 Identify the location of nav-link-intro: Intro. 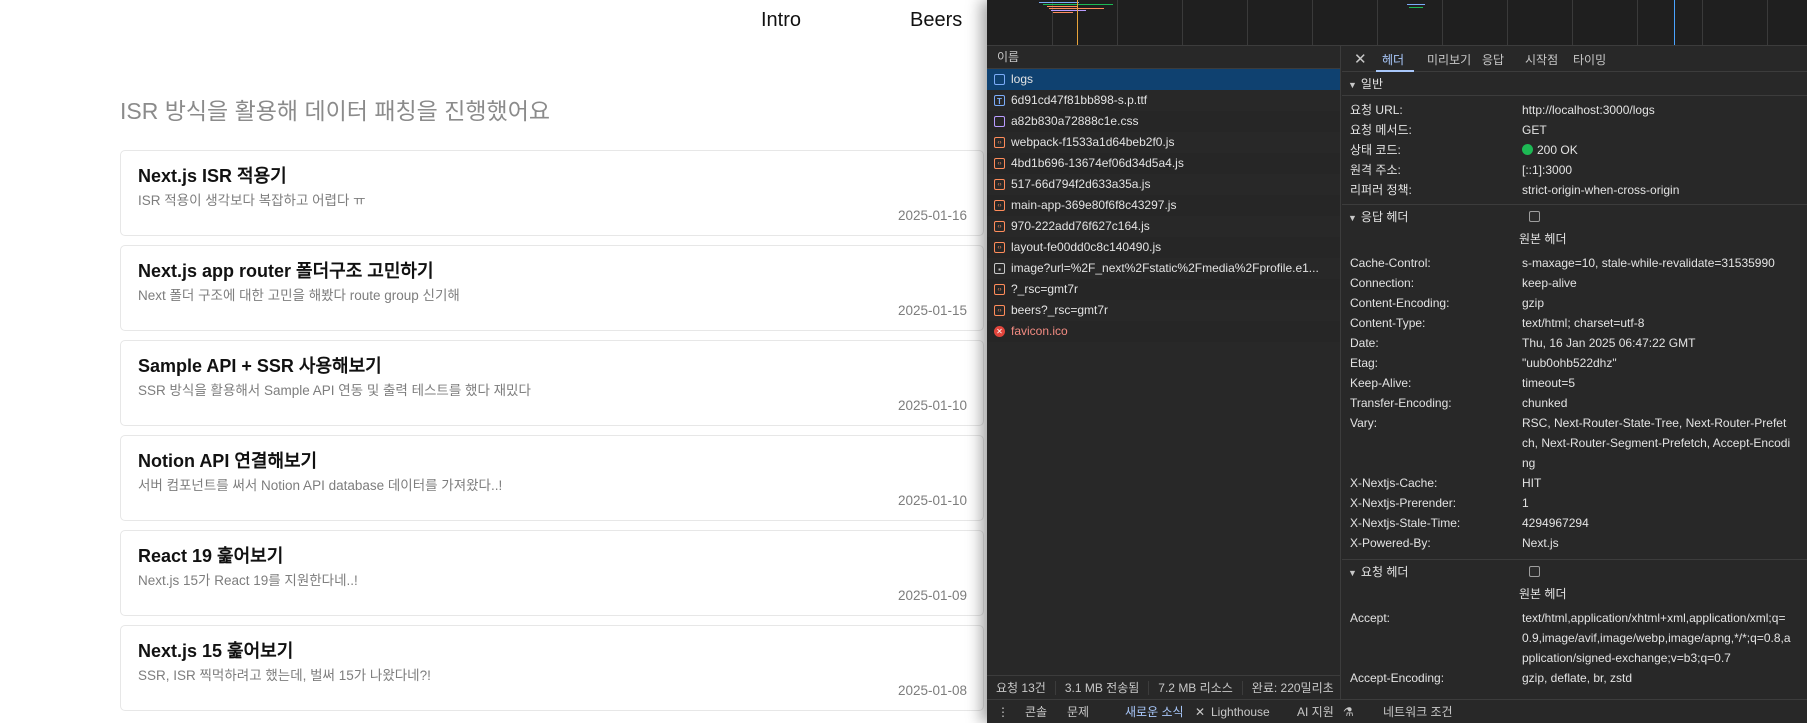
(781, 20).